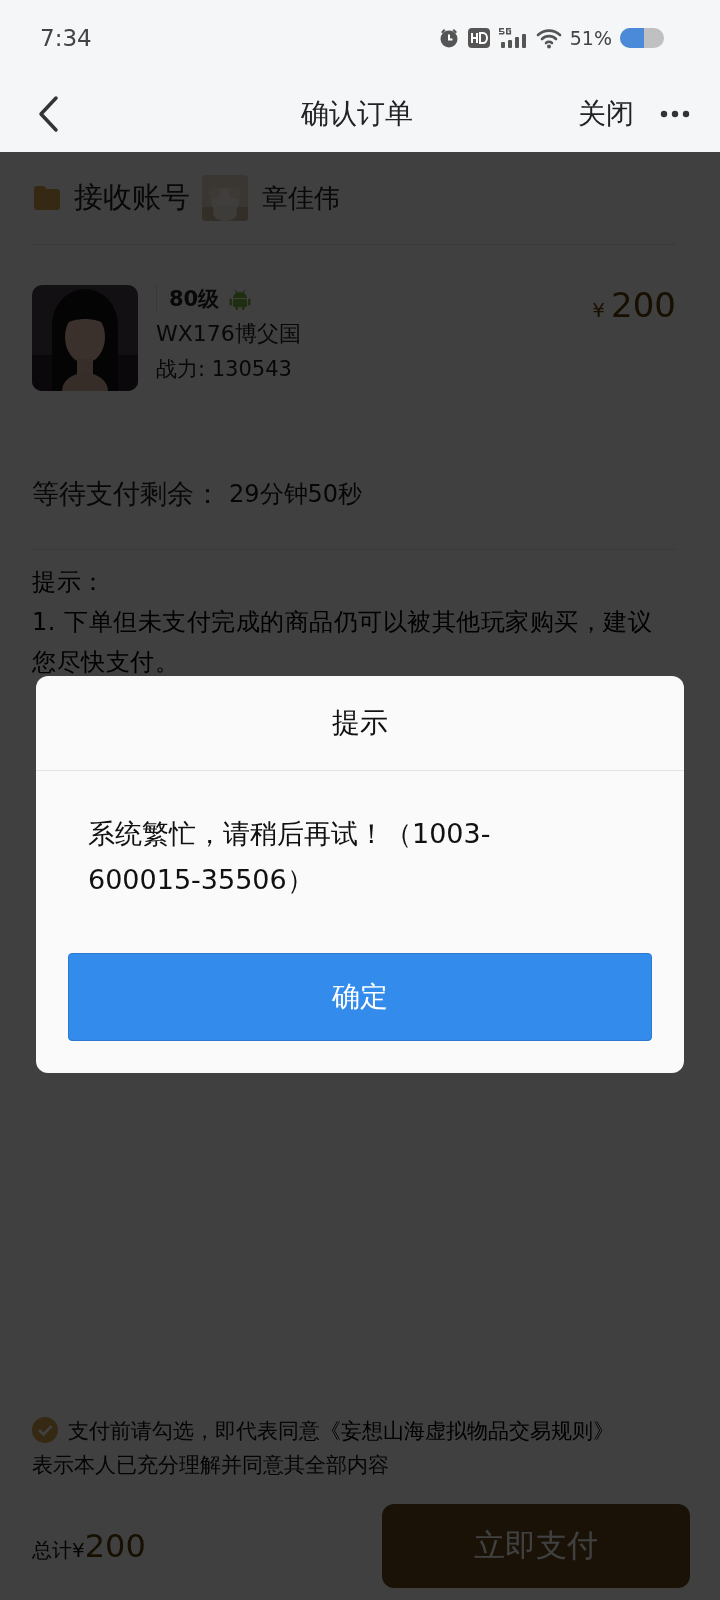  Describe the element at coordinates (642, 38) in the screenshot. I see `battery-icon` at that location.